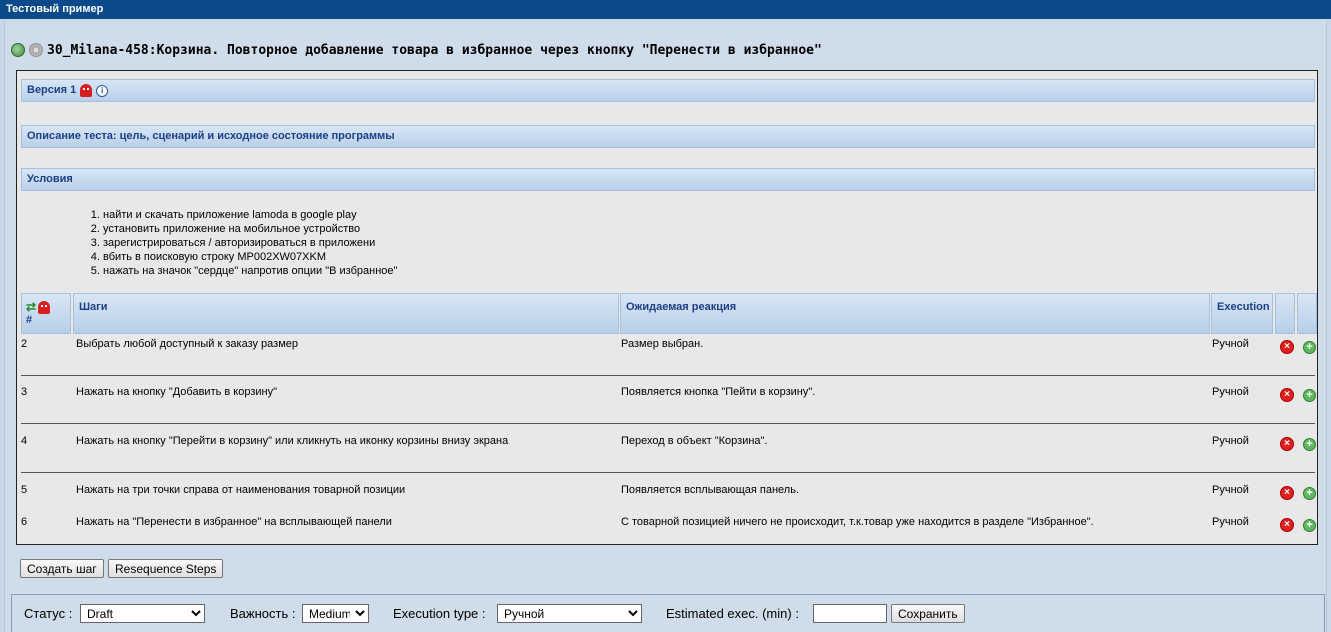 The image size is (1331, 632). What do you see at coordinates (142, 613) in the screenshot?
I see `status-select: Draft` at bounding box center [142, 613].